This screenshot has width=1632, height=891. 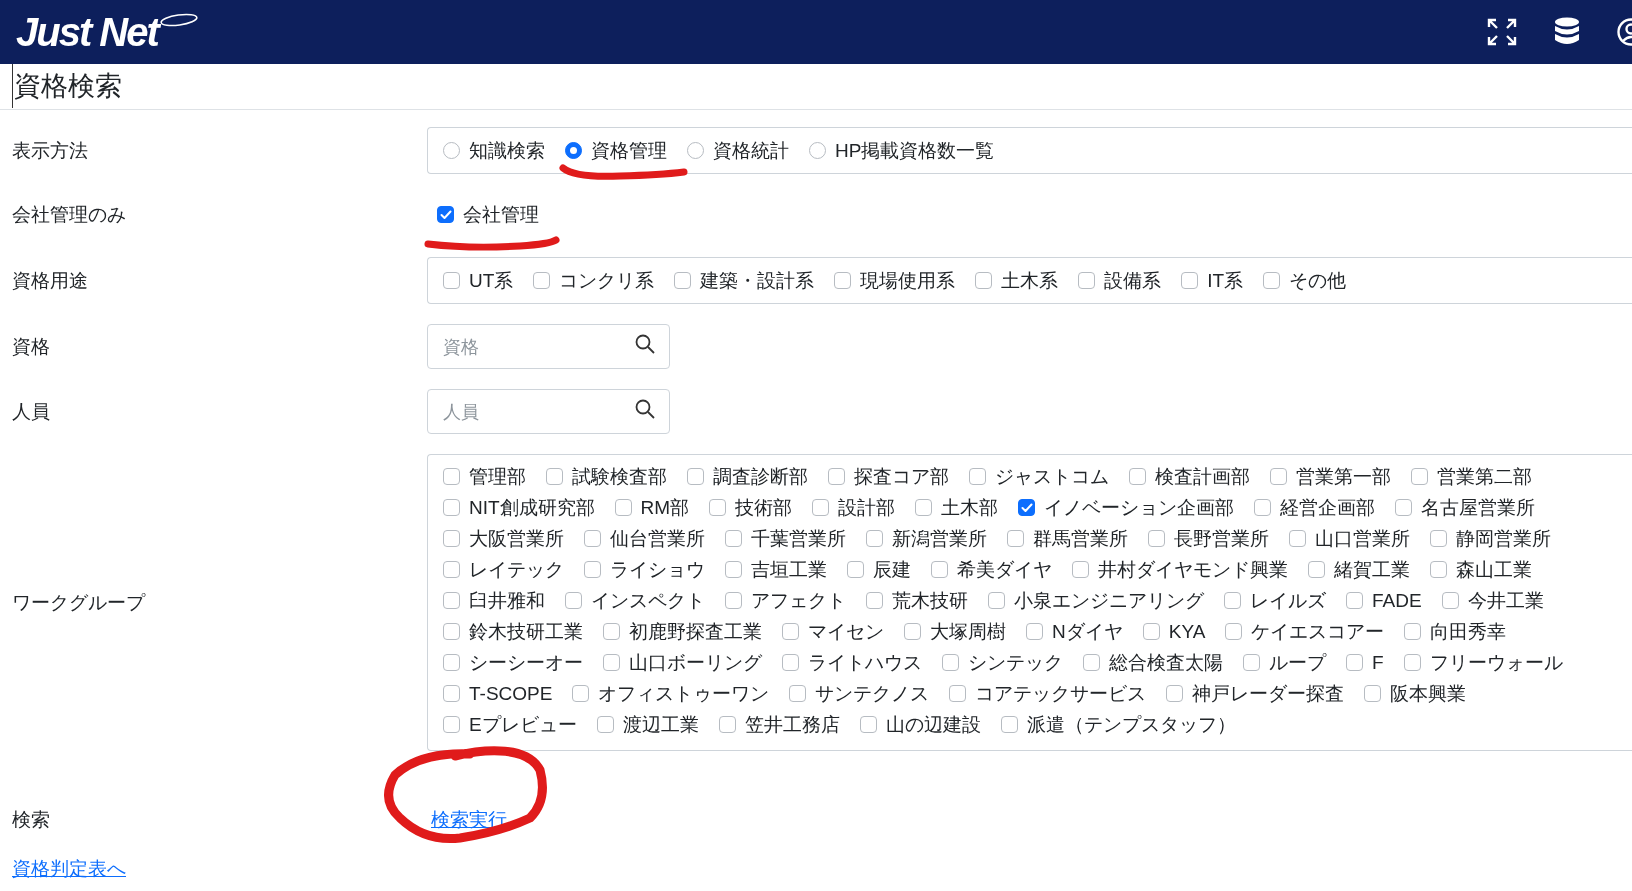 What do you see at coordinates (760, 476) in the screenshot?
I see `checkbox-label: 調査診断部` at bounding box center [760, 476].